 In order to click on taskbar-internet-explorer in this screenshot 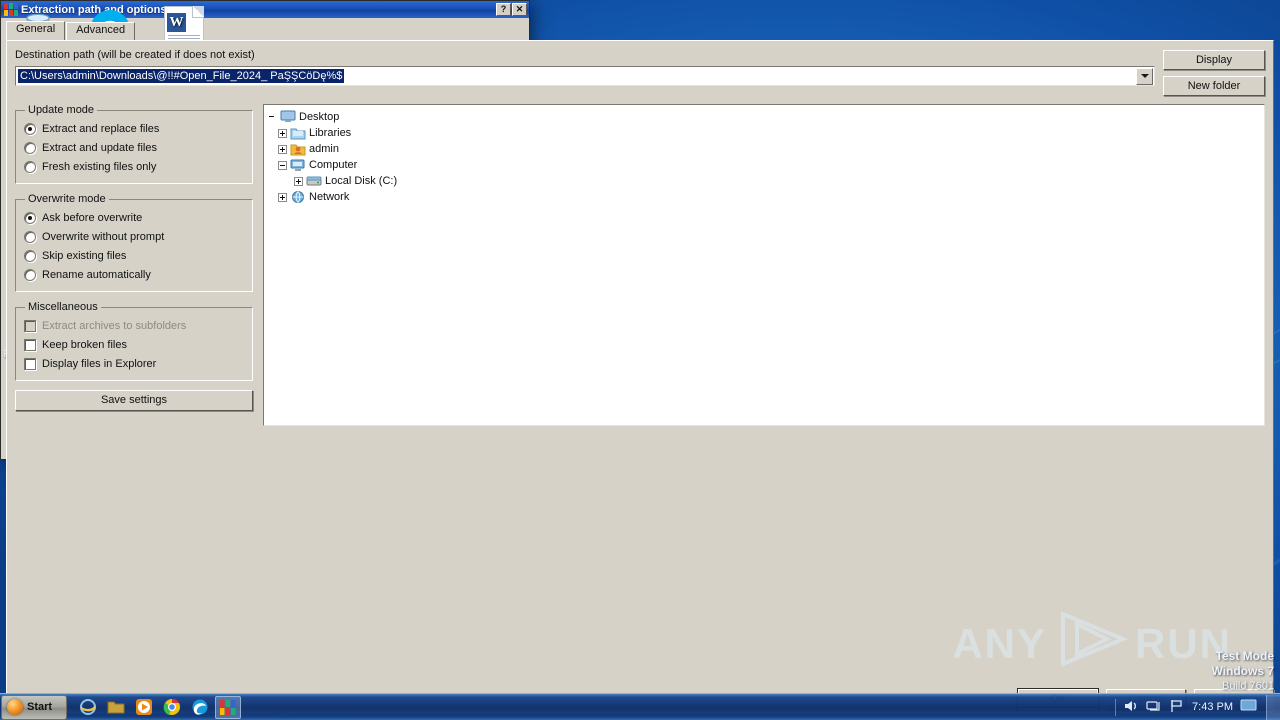, I will do `click(88, 707)`.